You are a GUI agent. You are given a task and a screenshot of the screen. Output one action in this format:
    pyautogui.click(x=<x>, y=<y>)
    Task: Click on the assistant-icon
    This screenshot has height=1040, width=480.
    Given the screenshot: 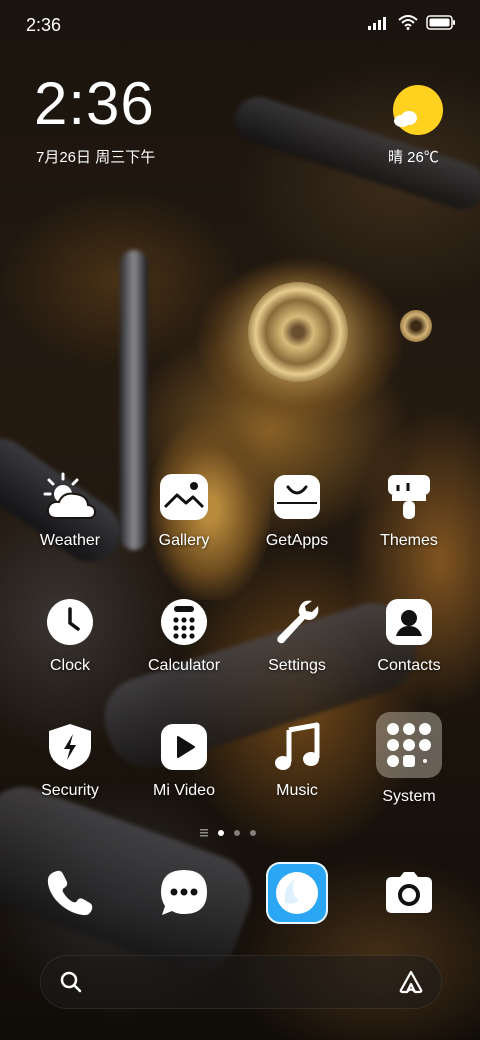 What is the action you would take?
    pyautogui.click(x=411, y=982)
    